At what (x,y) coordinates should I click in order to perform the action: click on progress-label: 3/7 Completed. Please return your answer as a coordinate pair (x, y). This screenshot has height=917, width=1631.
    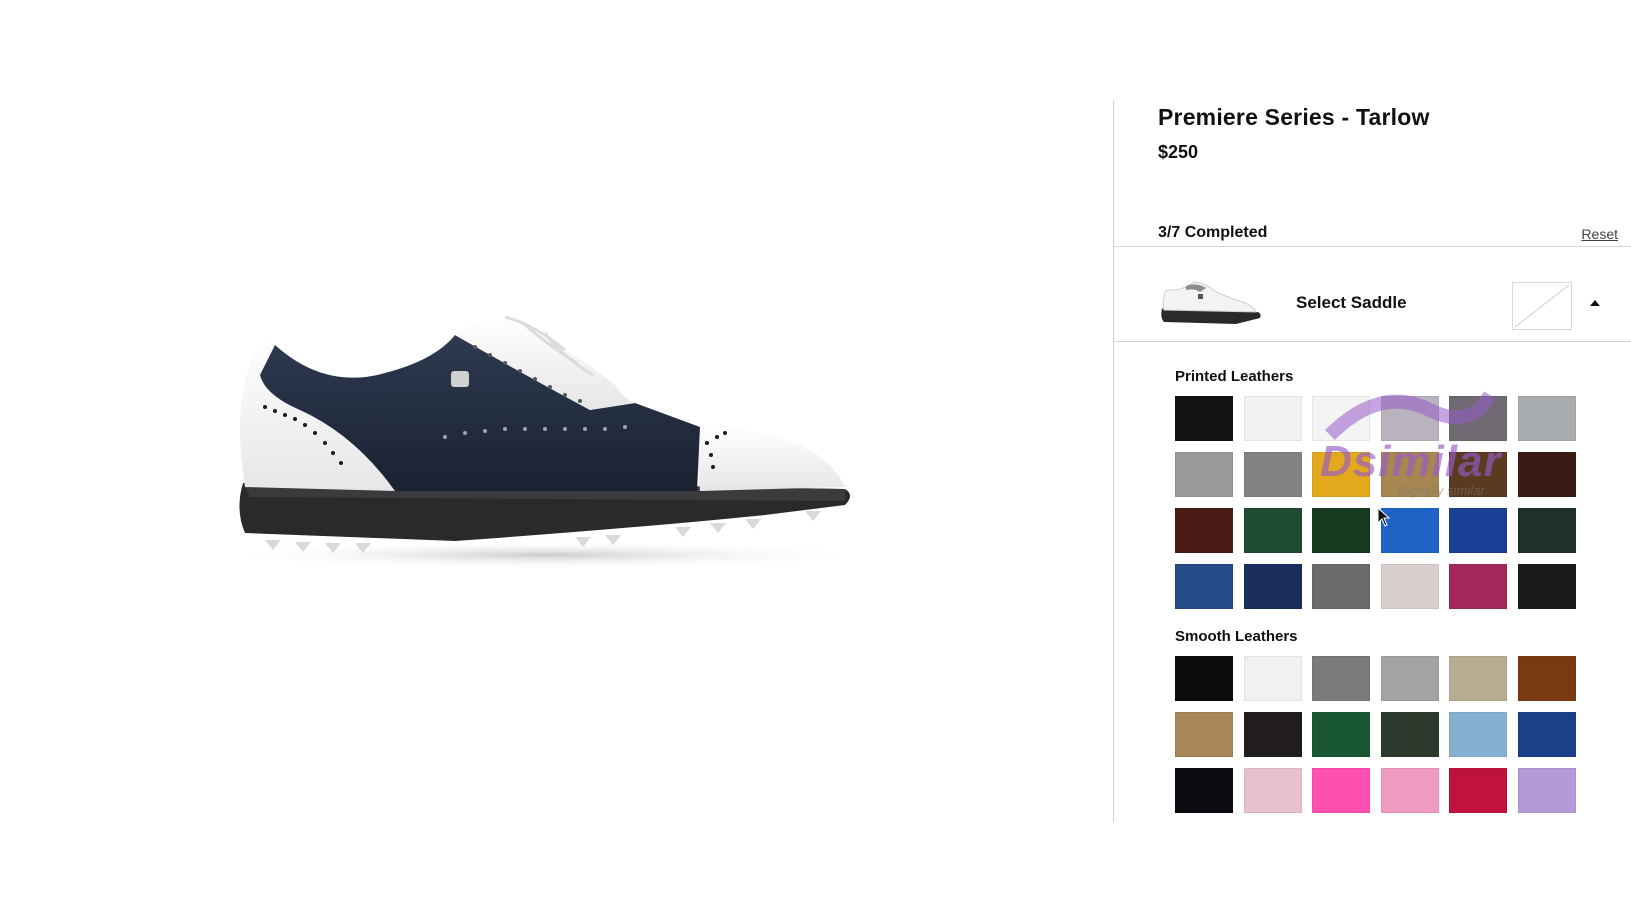
    Looking at the image, I should click on (1213, 232).